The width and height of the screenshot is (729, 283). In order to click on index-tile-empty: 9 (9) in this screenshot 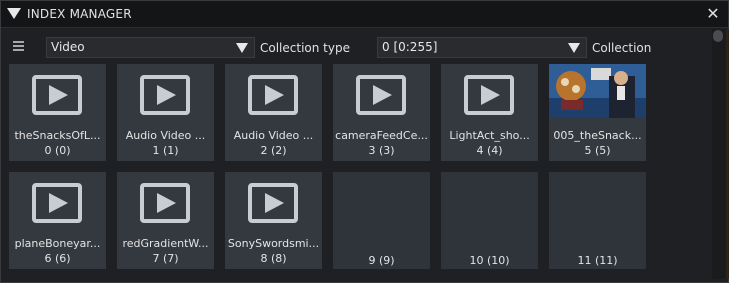, I will do `click(381, 220)`.